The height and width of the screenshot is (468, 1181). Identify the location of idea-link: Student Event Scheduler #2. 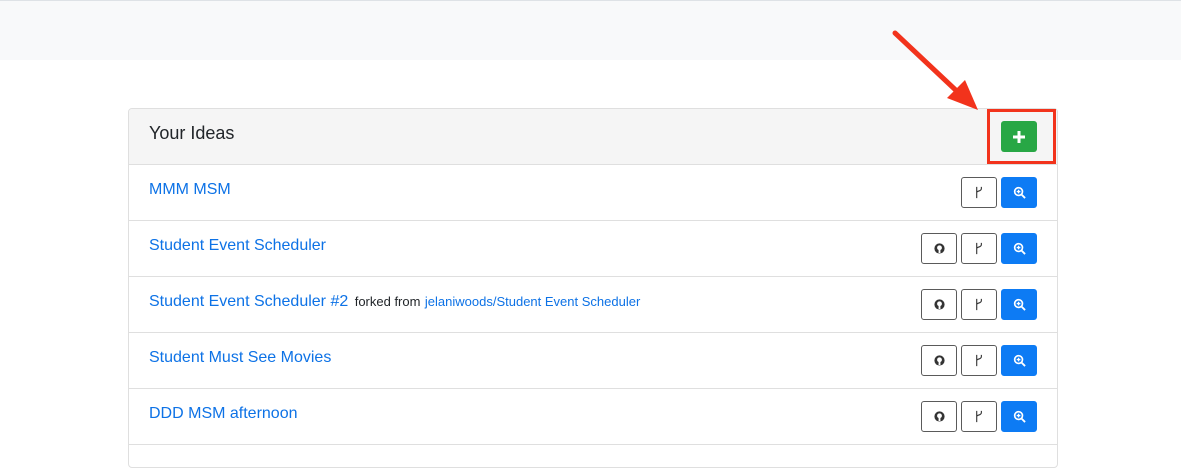
(248, 301).